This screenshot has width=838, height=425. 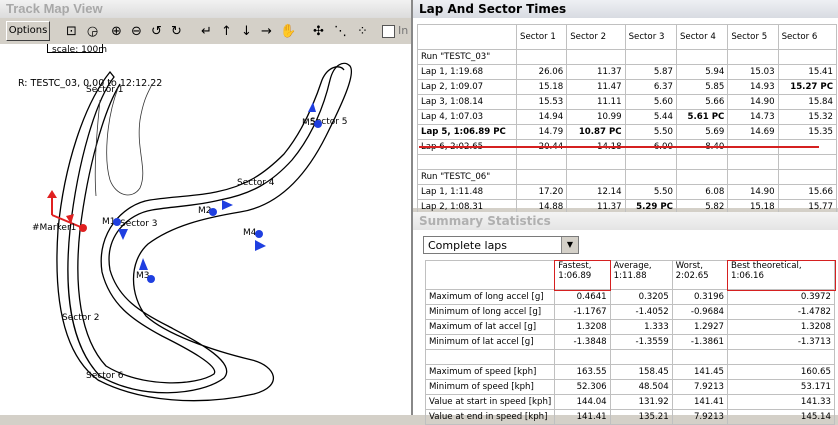 What do you see at coordinates (582, 402) in the screenshot?
I see `statistic-value-cell: 144.04` at bounding box center [582, 402].